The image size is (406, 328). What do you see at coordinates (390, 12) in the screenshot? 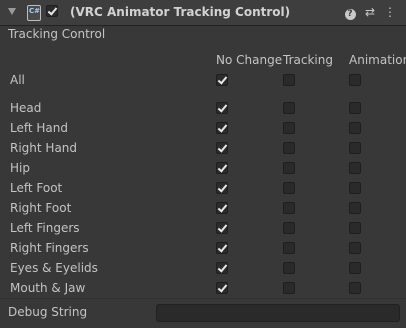
I see `menu-icon: ⋮` at bounding box center [390, 12].